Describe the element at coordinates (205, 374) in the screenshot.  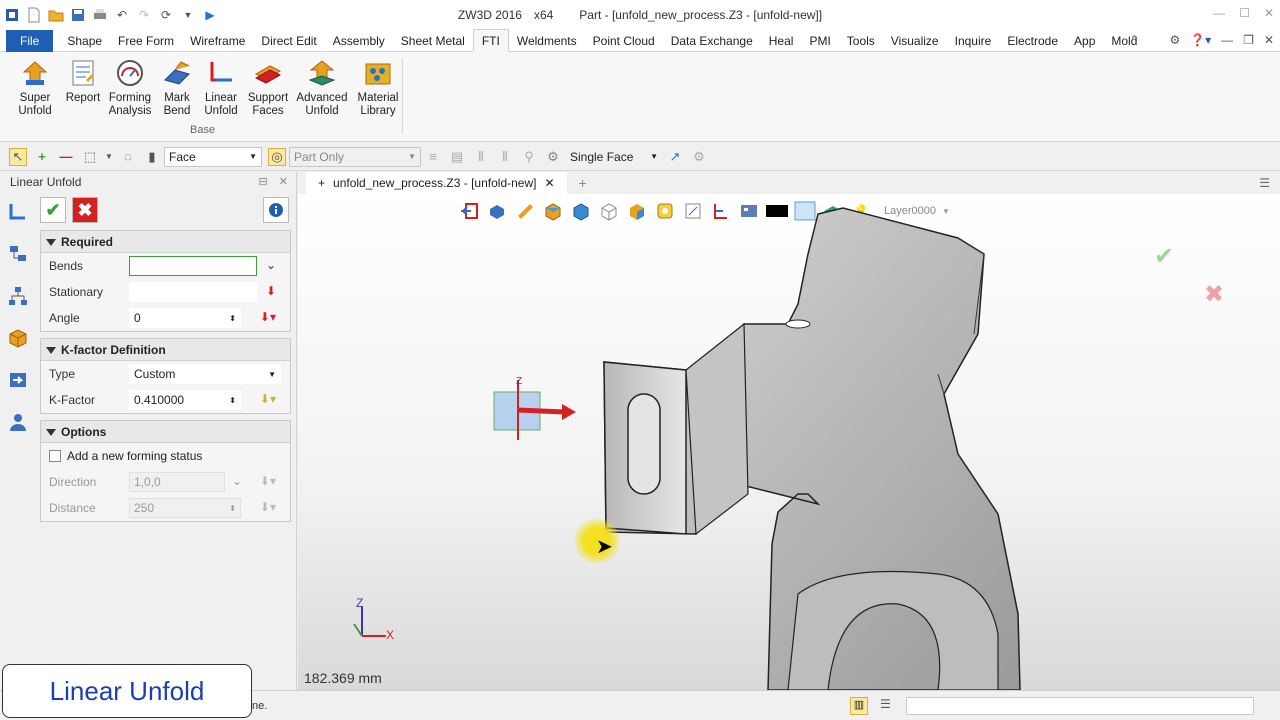
I see `type-select: Custom ▼` at that location.